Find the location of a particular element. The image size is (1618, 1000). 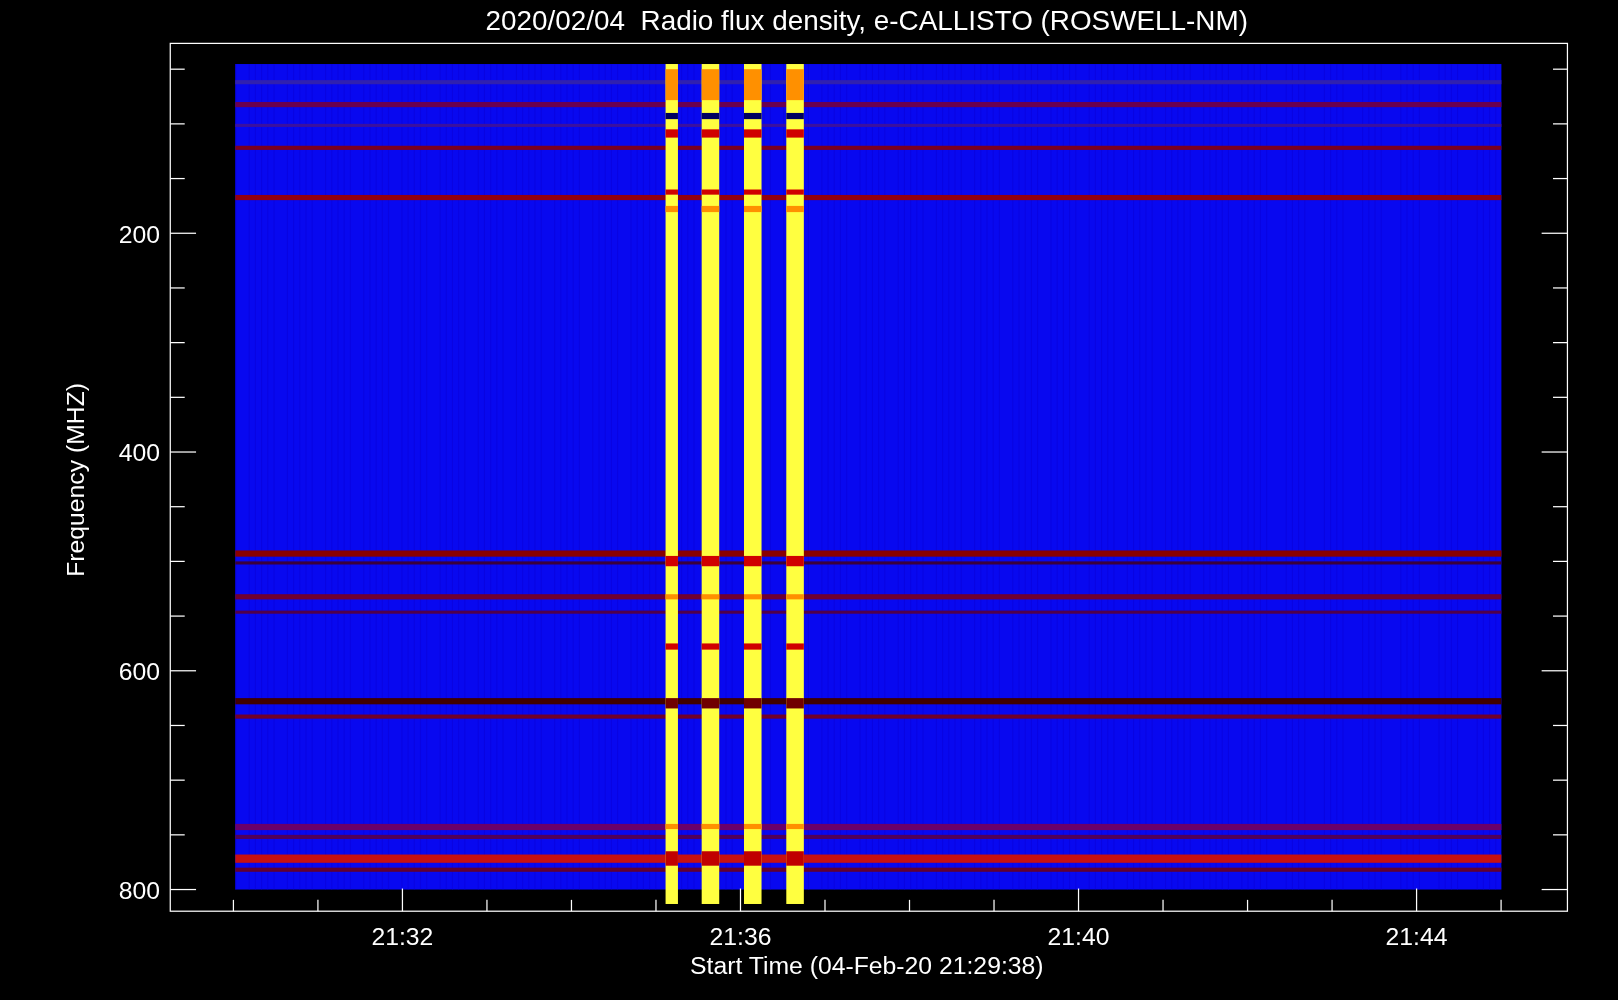

y-tick-label: 400 is located at coordinates (139, 453).